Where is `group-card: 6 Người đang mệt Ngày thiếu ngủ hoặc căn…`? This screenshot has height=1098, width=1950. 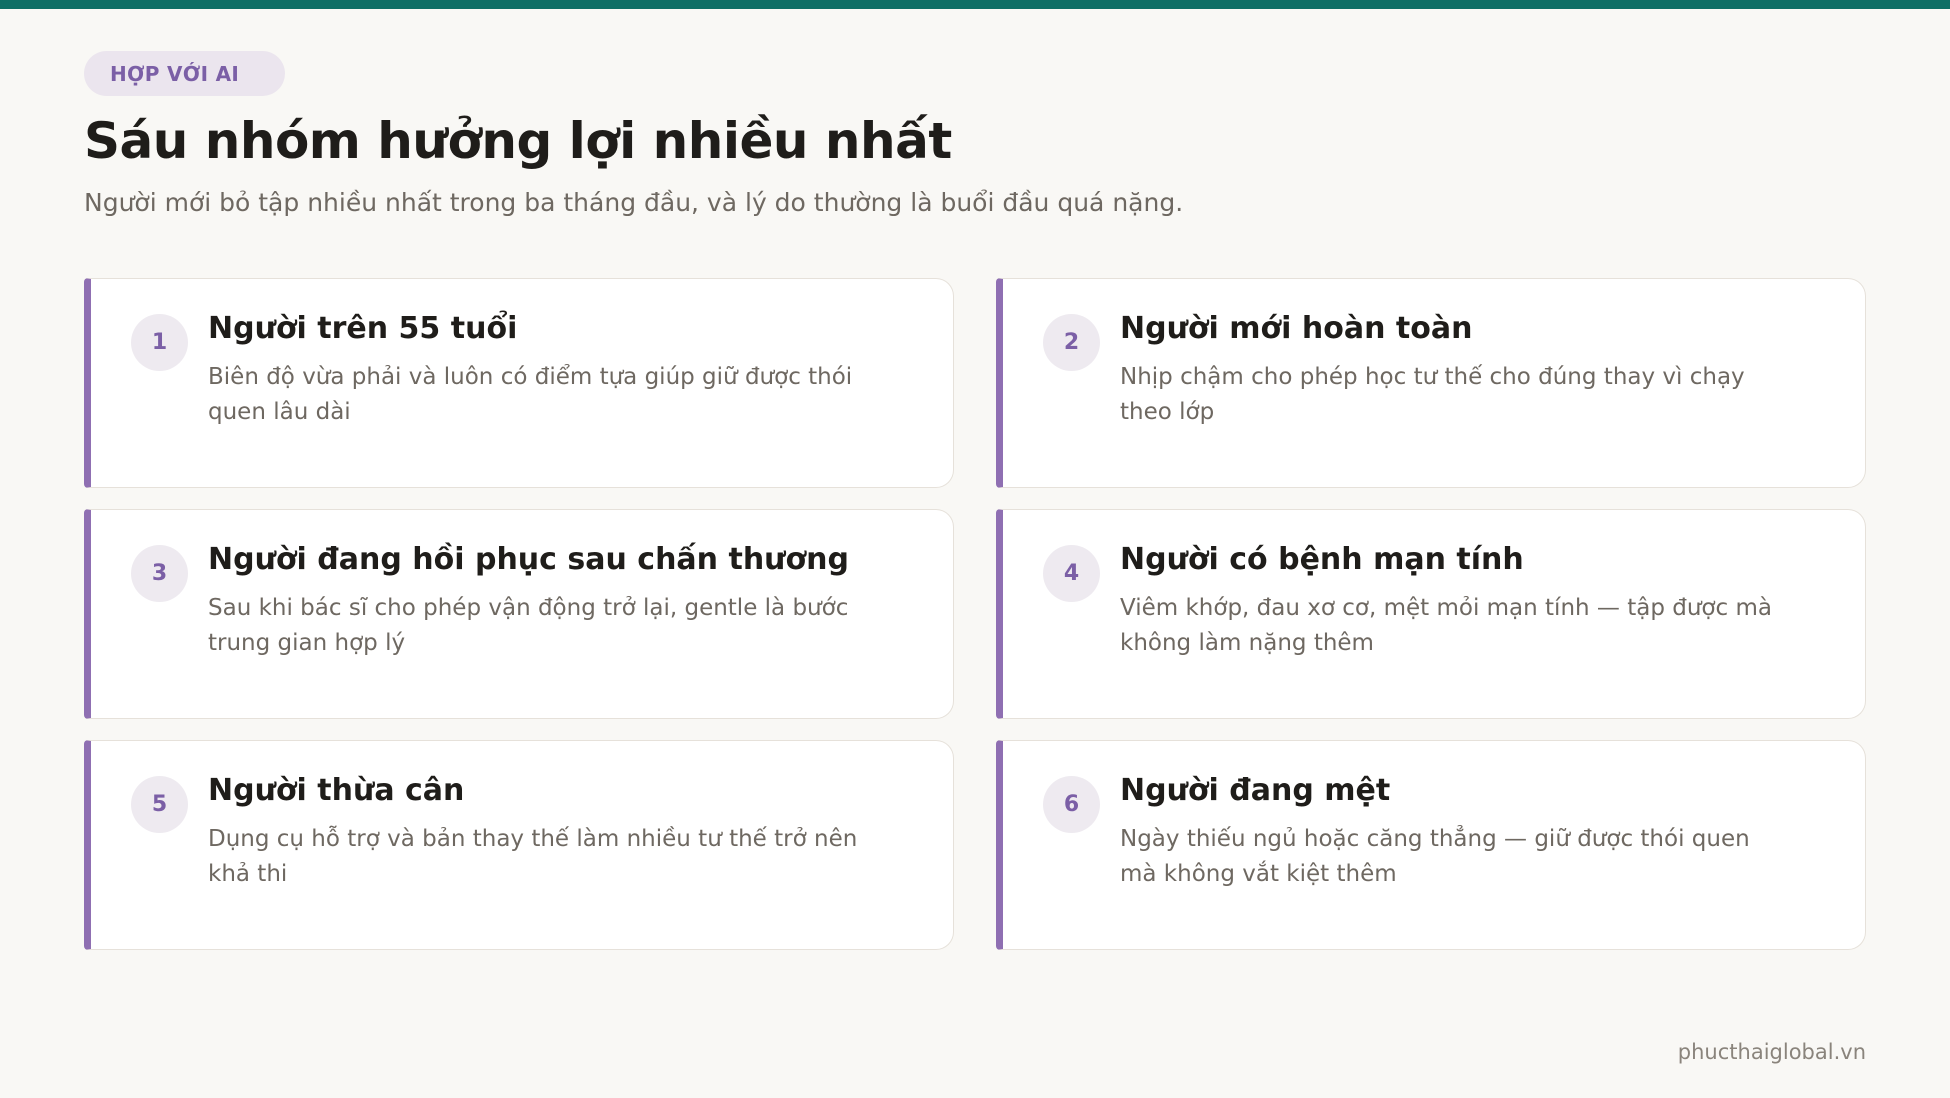
group-card: 6 Người đang mệt Ngày thiếu ngủ hoặc căn… is located at coordinates (1431, 845).